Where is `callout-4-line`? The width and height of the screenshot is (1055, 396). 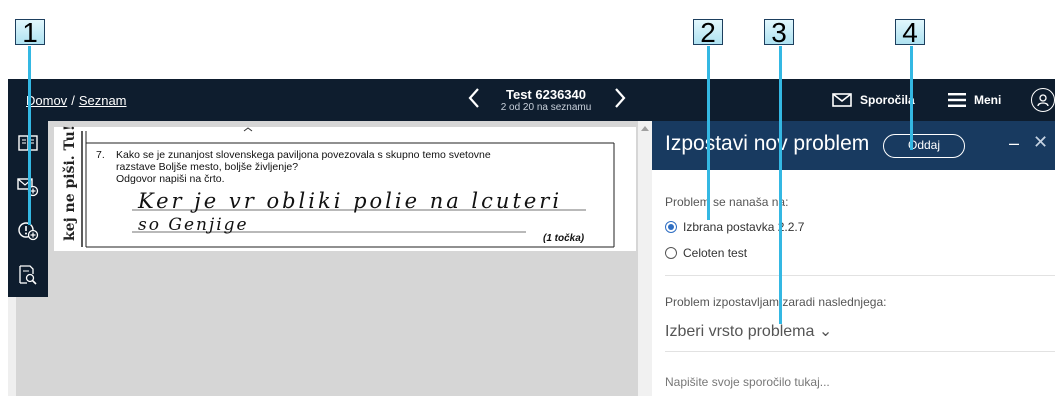
callout-4-line is located at coordinates (911, 98).